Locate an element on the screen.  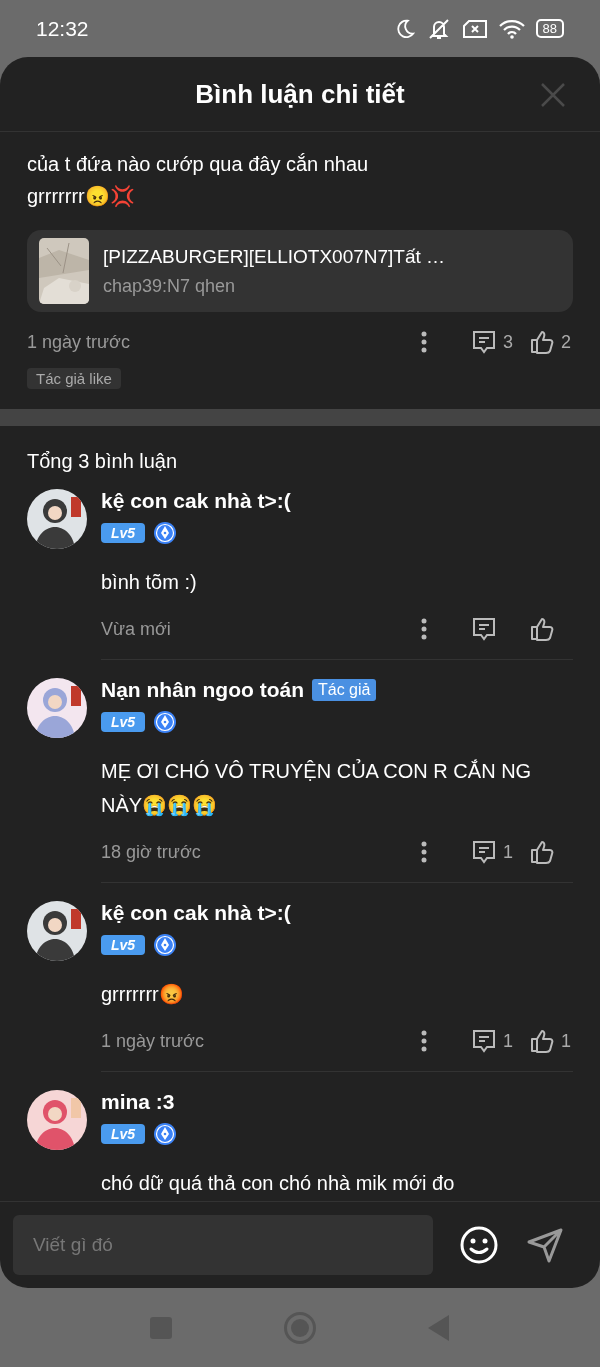
comment-count: Tổng 3 bình luận is located at coordinates (102, 462).